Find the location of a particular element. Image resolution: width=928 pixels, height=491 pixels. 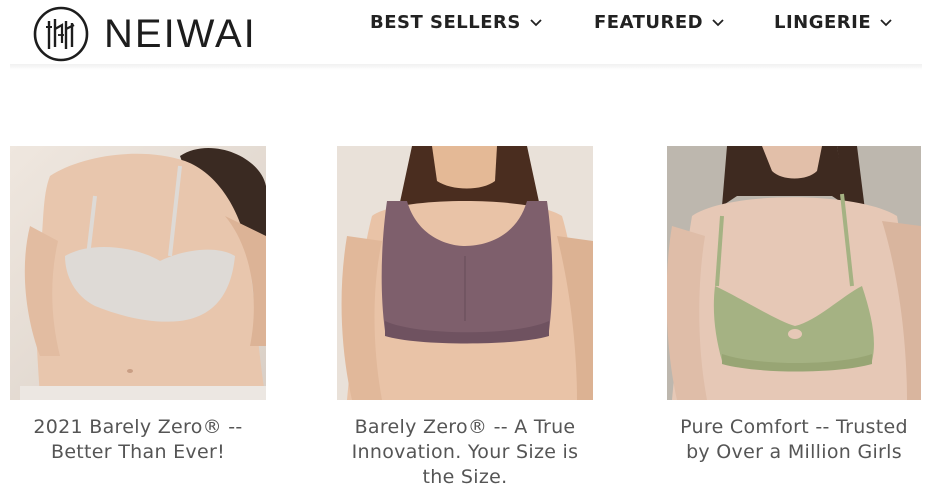

nav-best-sellers: BEST SELLERS is located at coordinates (456, 22).